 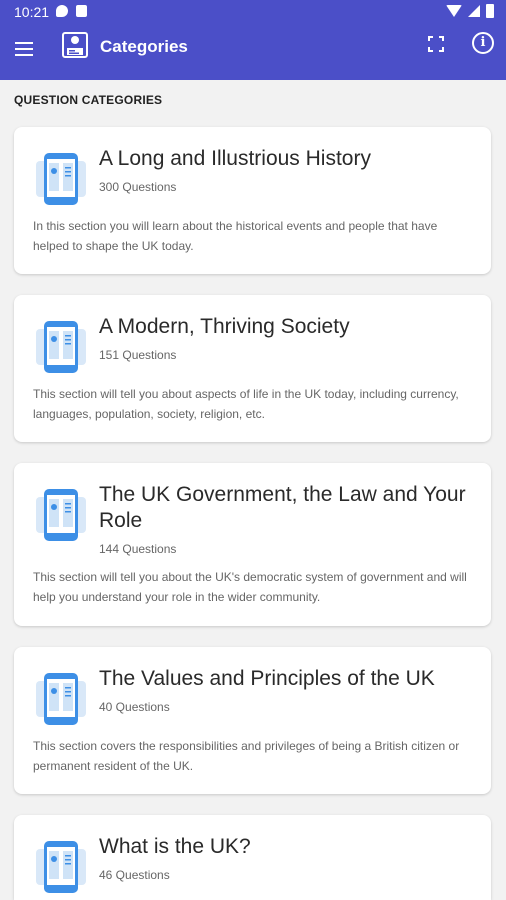 I want to click on info-icon: i, so click(x=483, y=43).